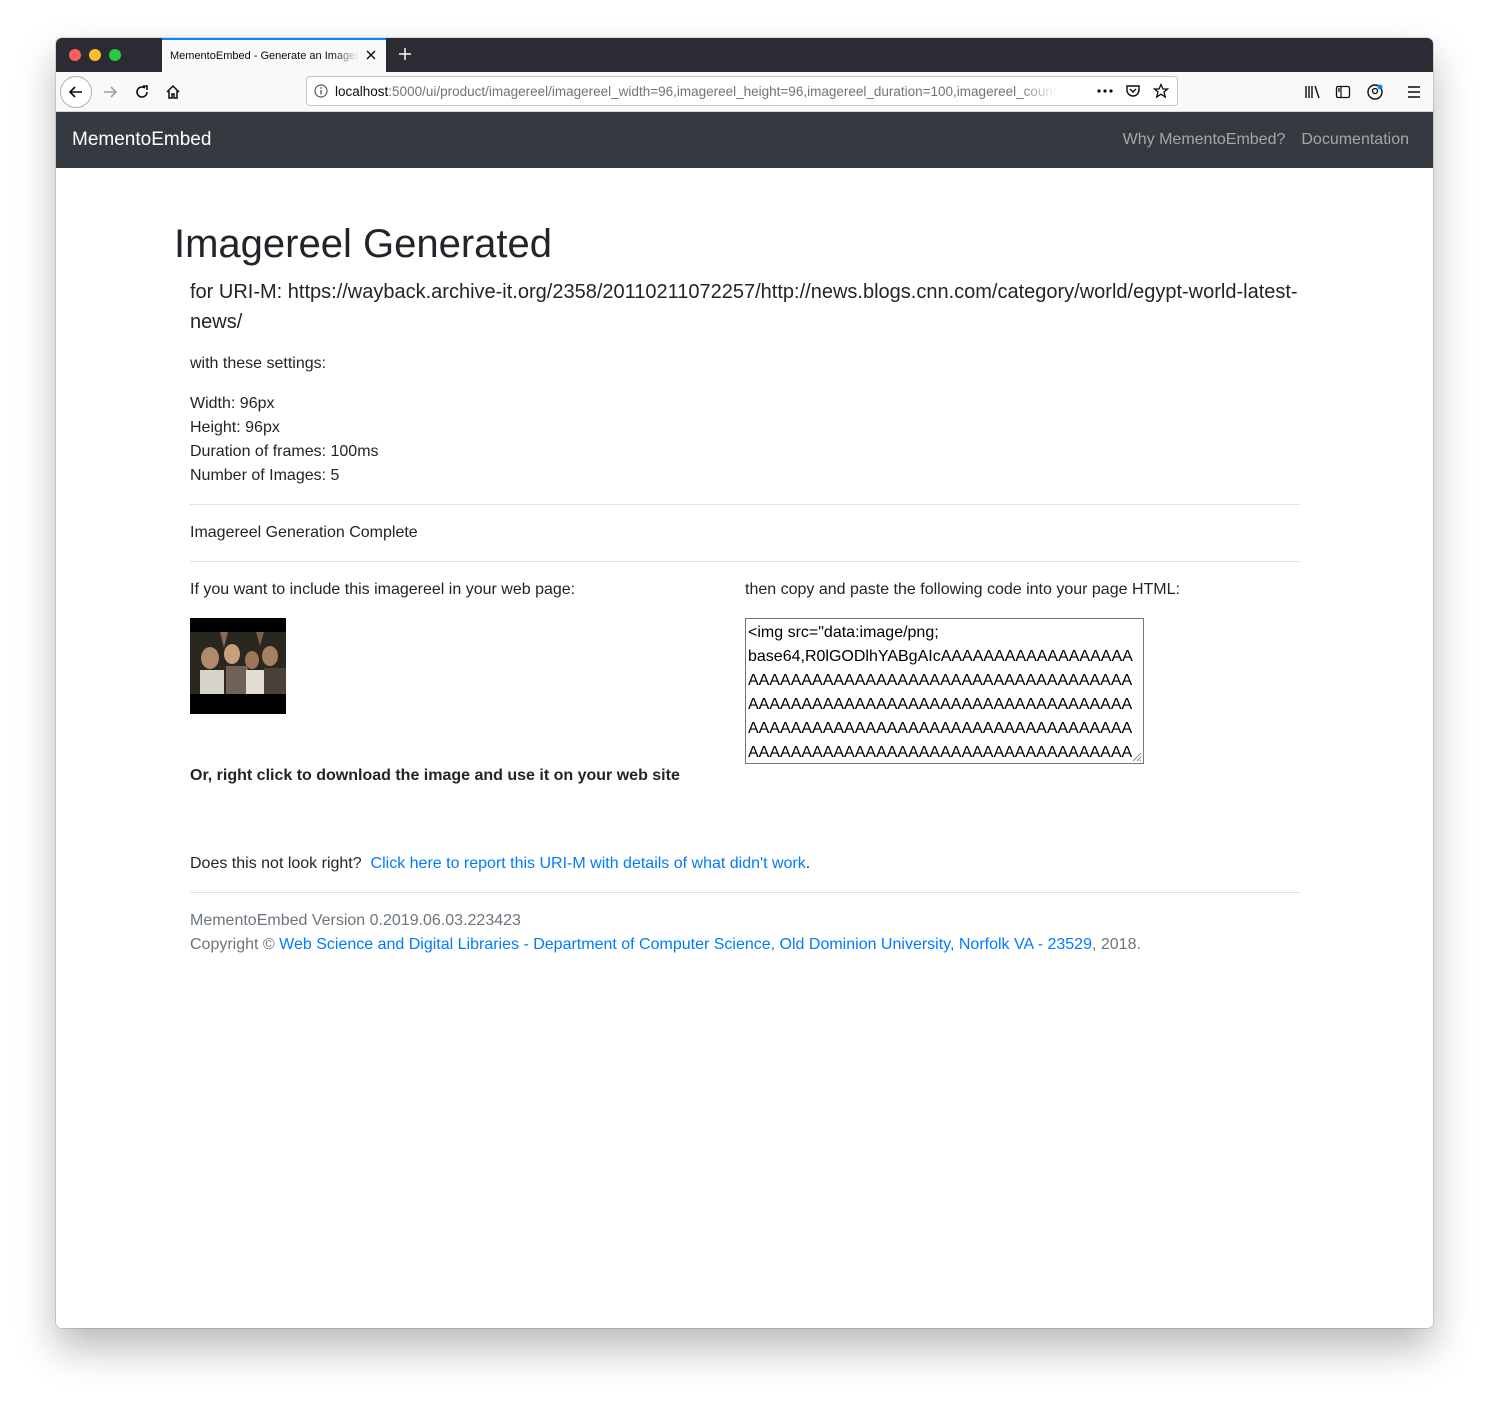 The image size is (1489, 1402). What do you see at coordinates (321, 91) in the screenshot?
I see `site-info-icon` at bounding box center [321, 91].